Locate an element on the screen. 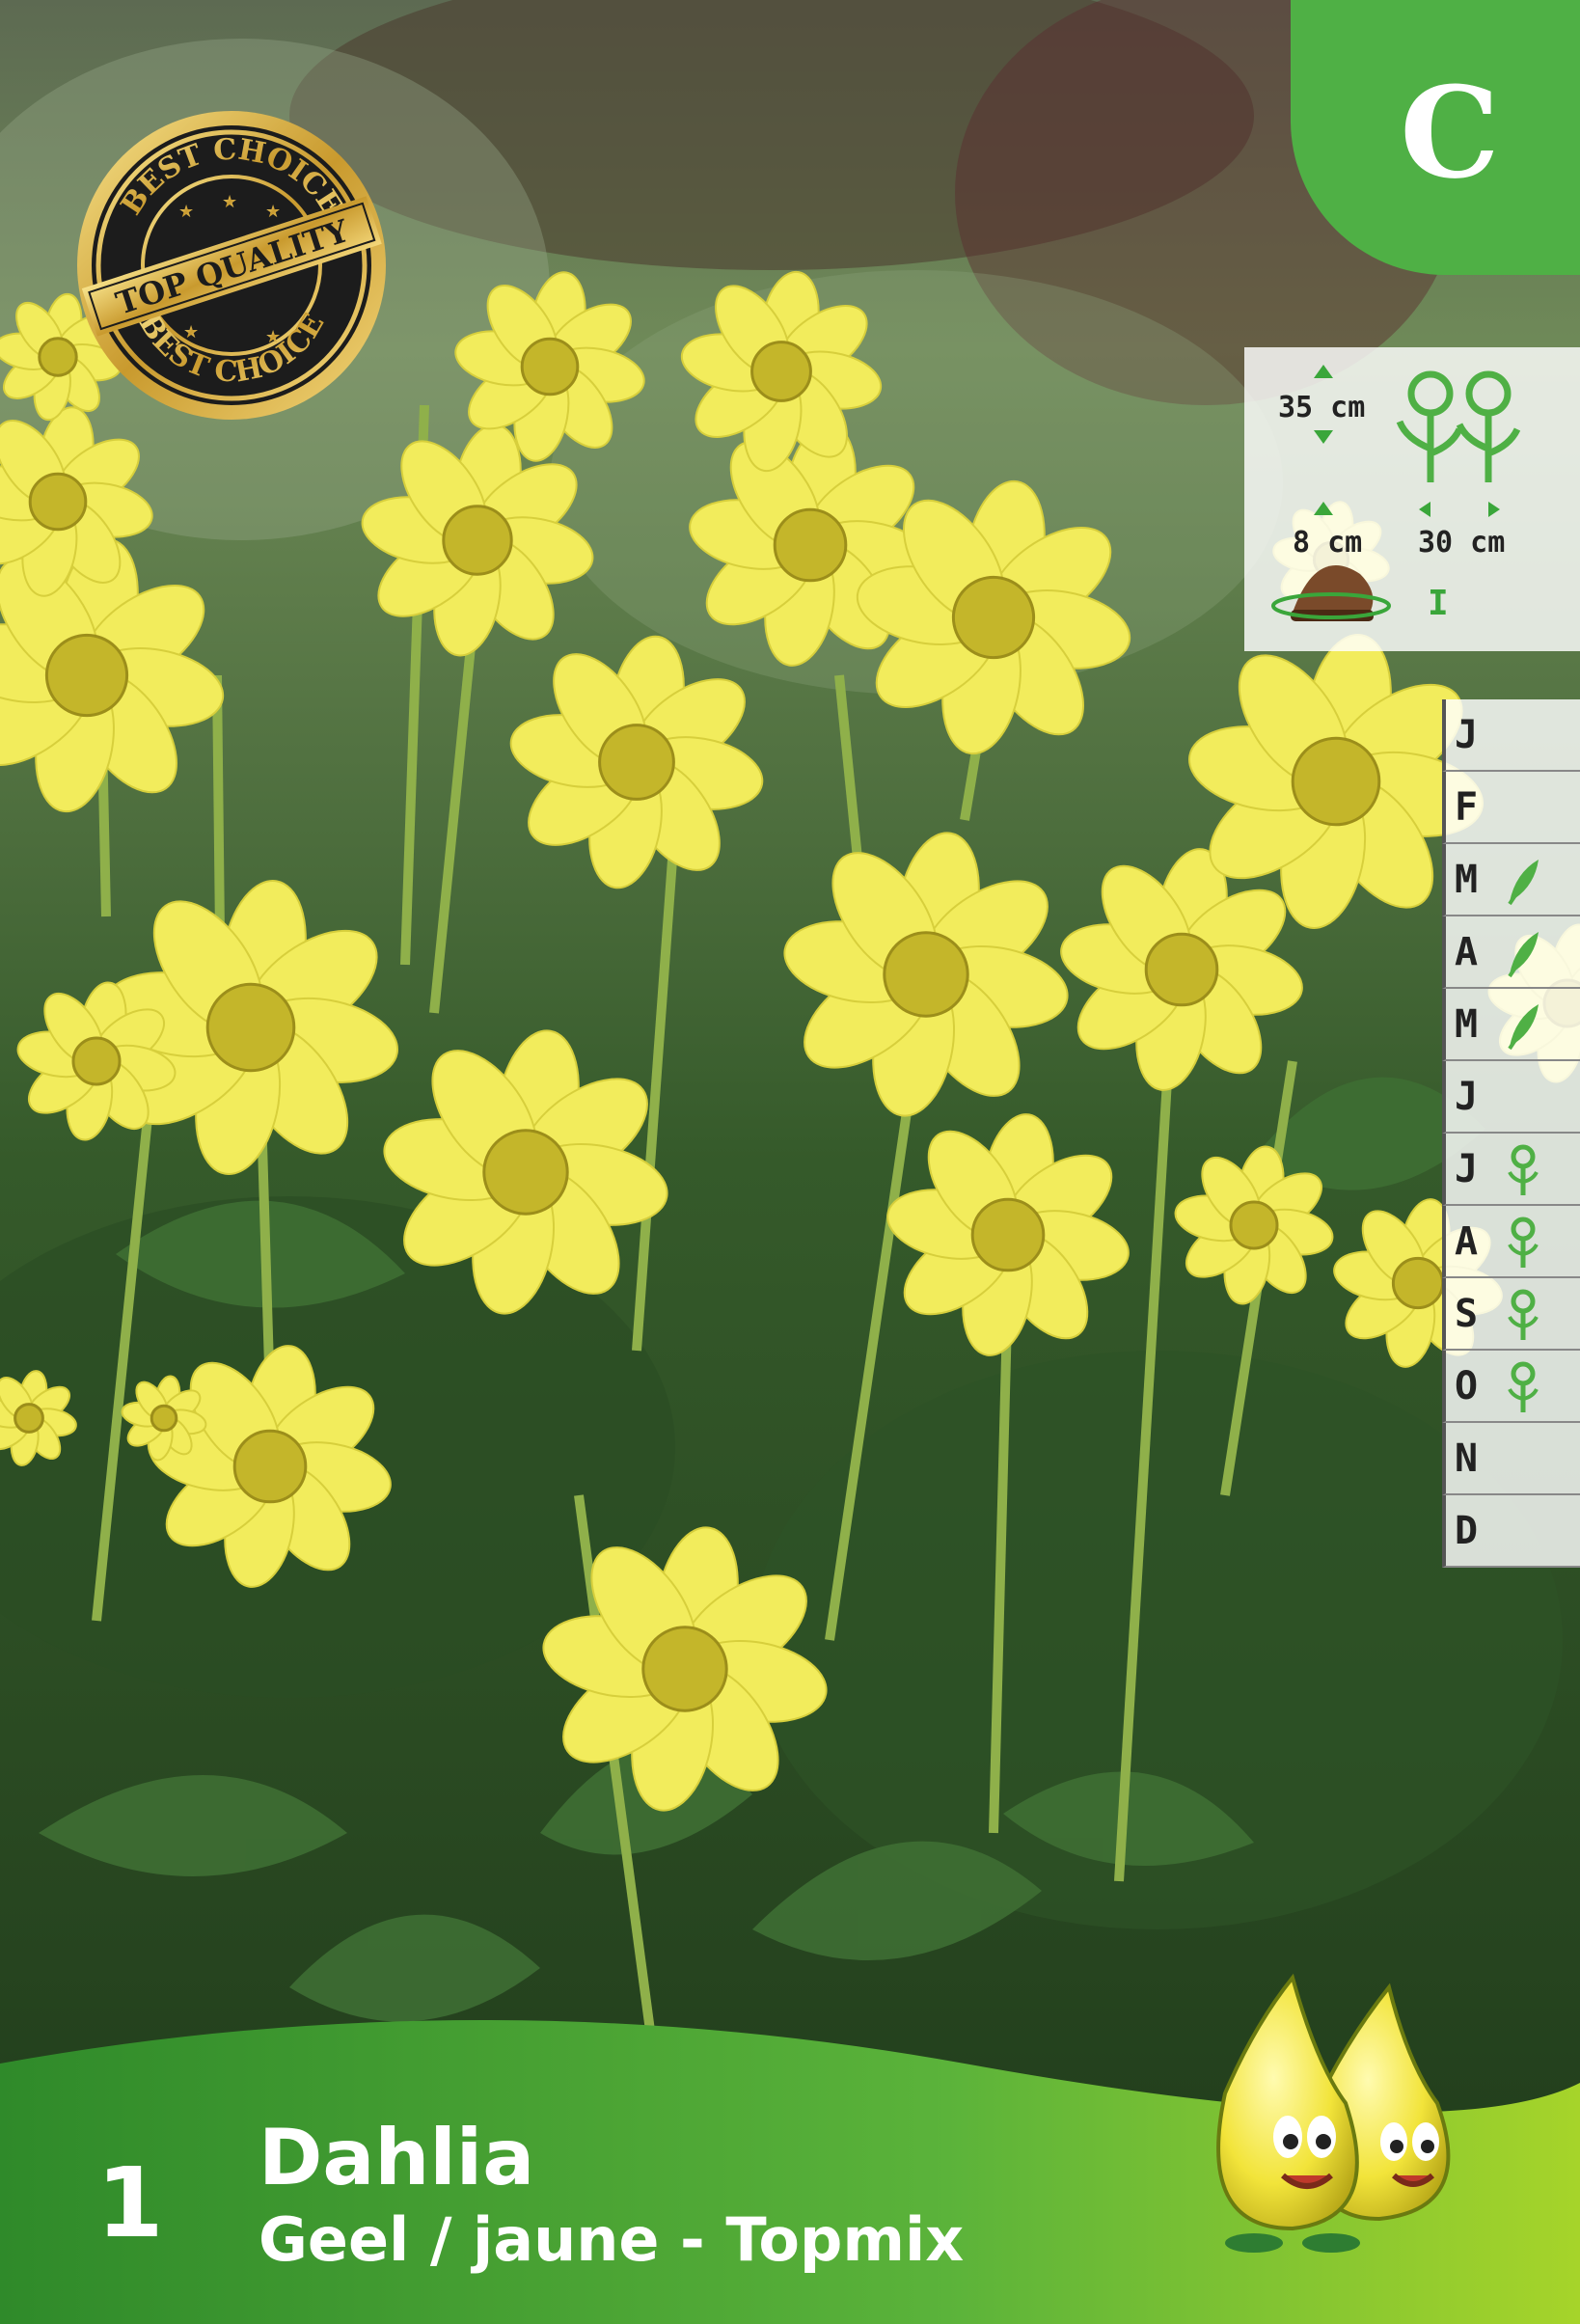  month-label: S is located at coordinates (1466, 1313).